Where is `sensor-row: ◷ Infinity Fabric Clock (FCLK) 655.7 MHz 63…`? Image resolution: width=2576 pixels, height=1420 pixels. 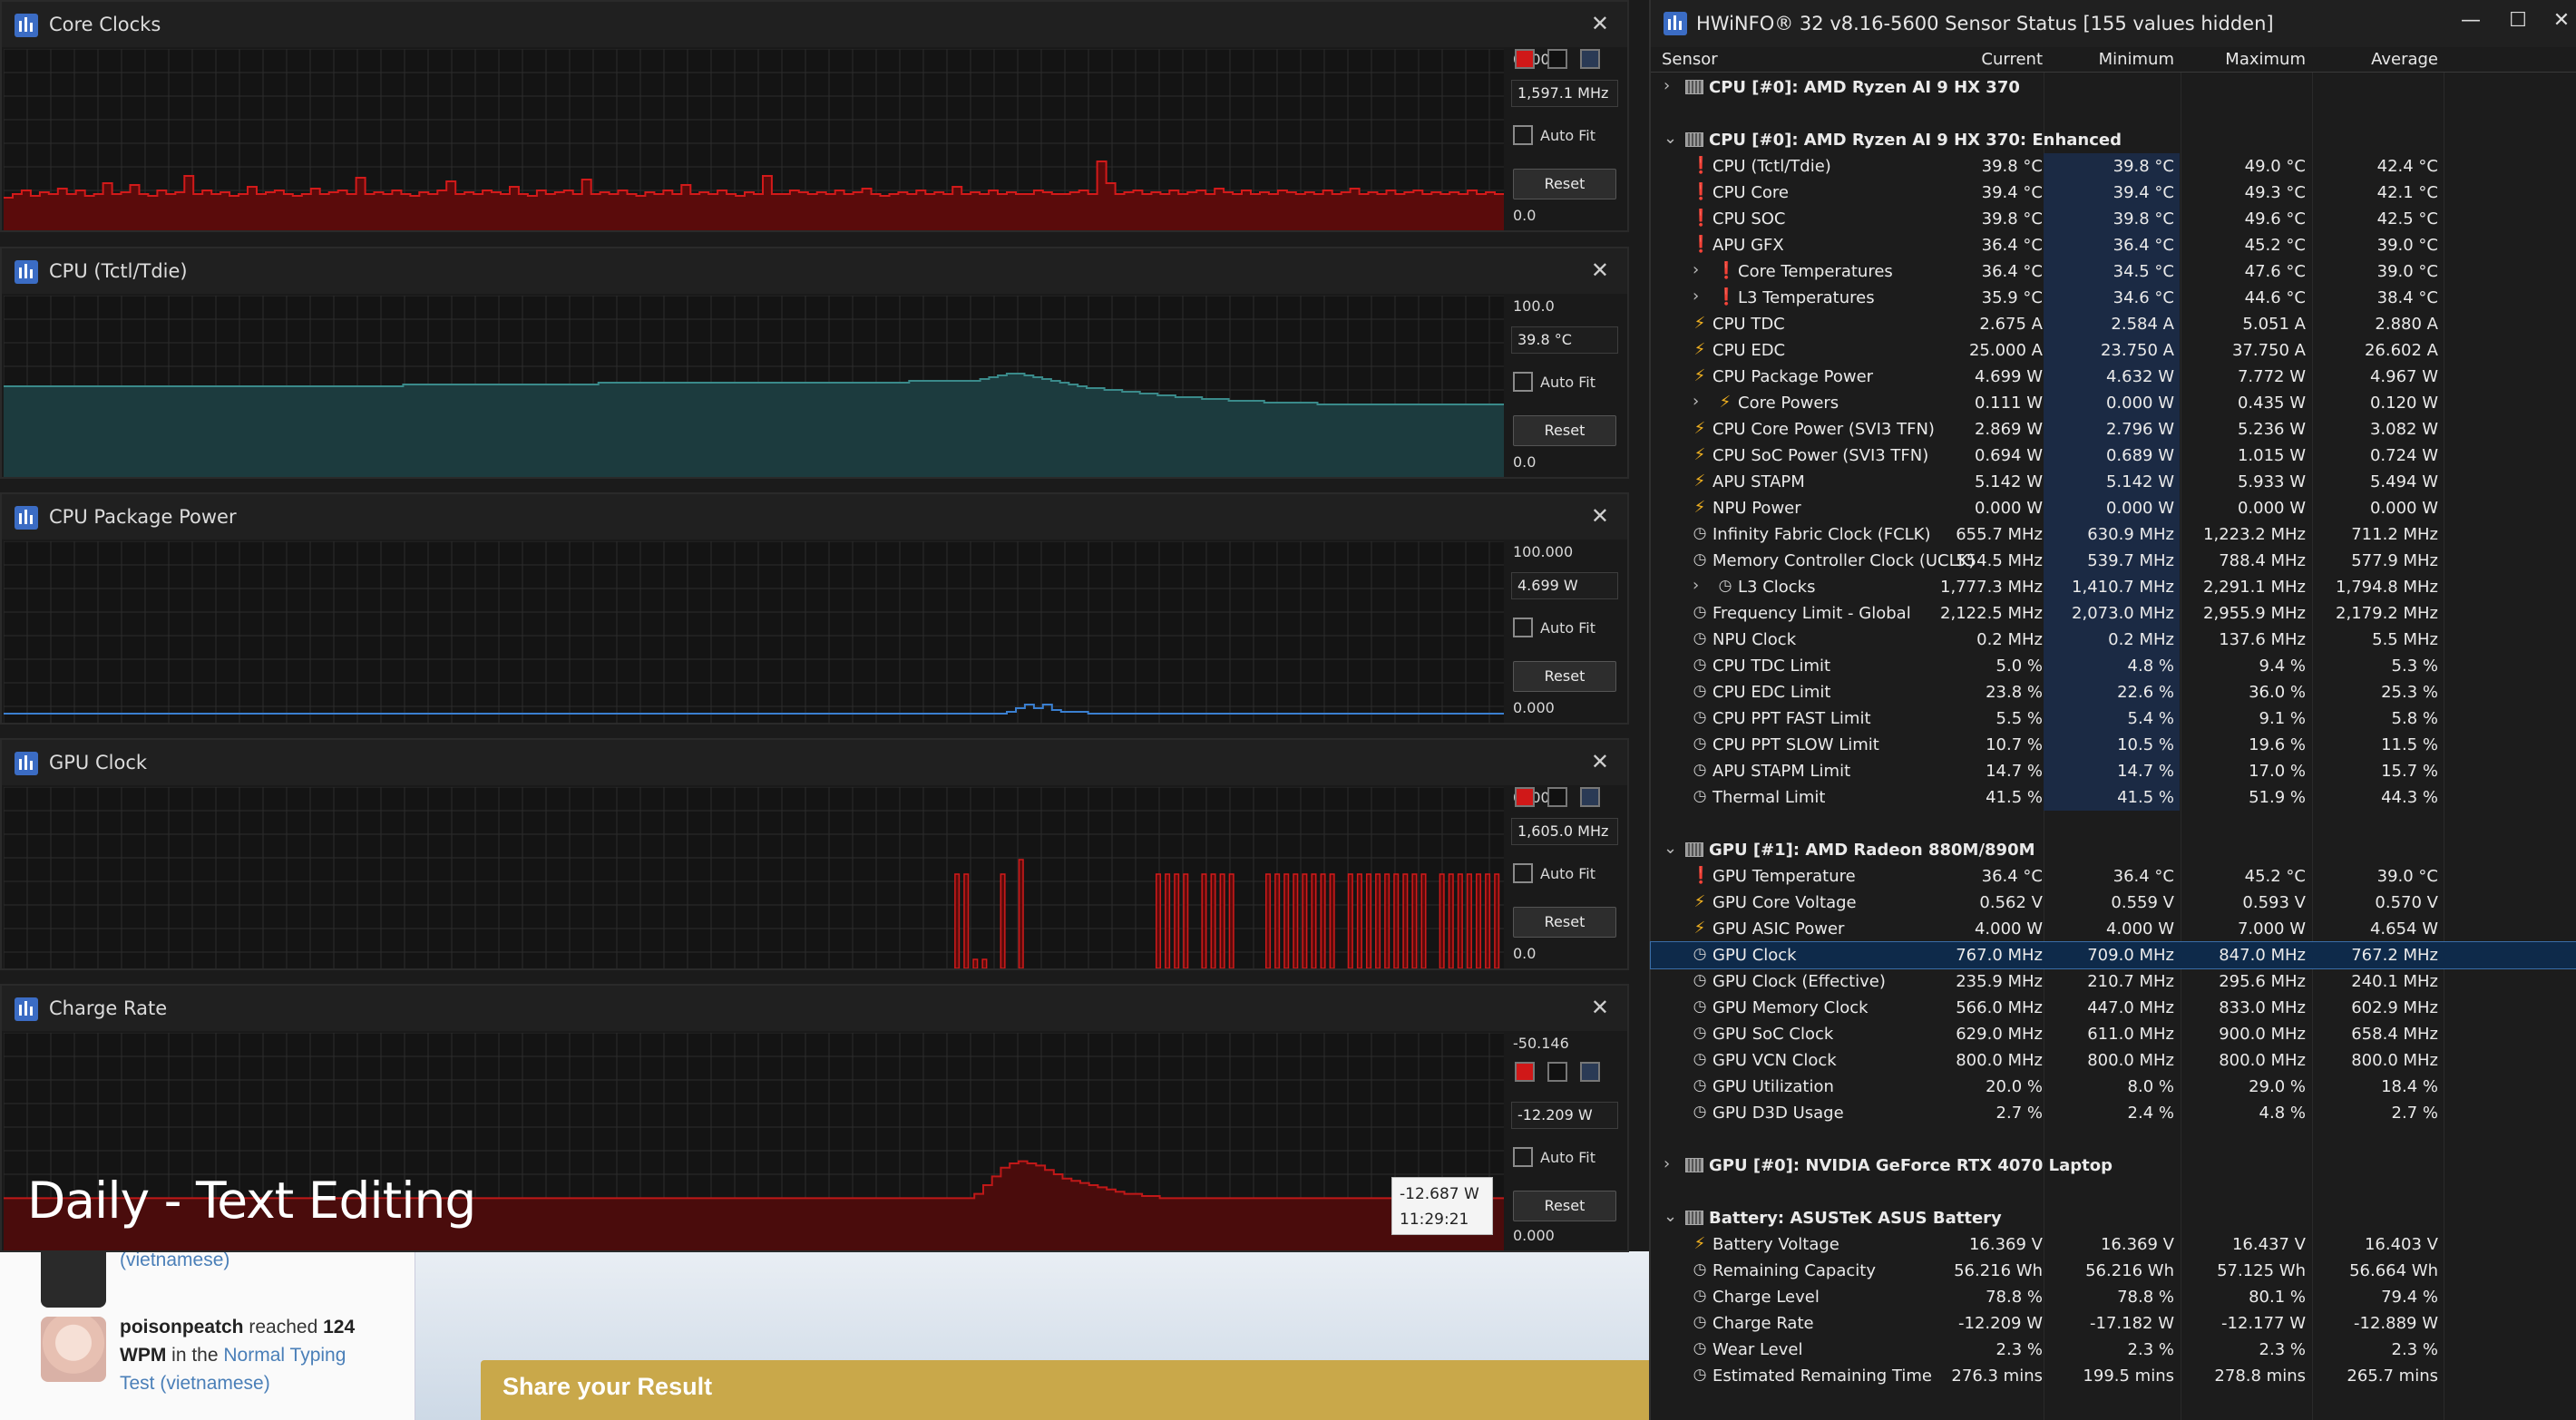
sensor-row: ◷ Infinity Fabric Clock (FCLK) 655.7 MHz 63… is located at coordinates (2113, 534).